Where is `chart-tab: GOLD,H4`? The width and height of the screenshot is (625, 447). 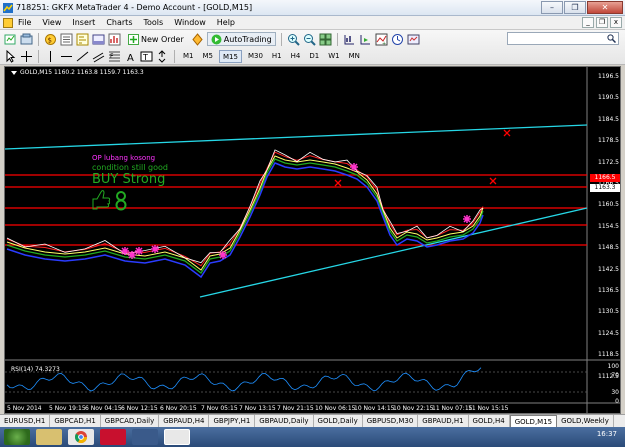
chart-tab: GOLD,H4 is located at coordinates (489, 421).